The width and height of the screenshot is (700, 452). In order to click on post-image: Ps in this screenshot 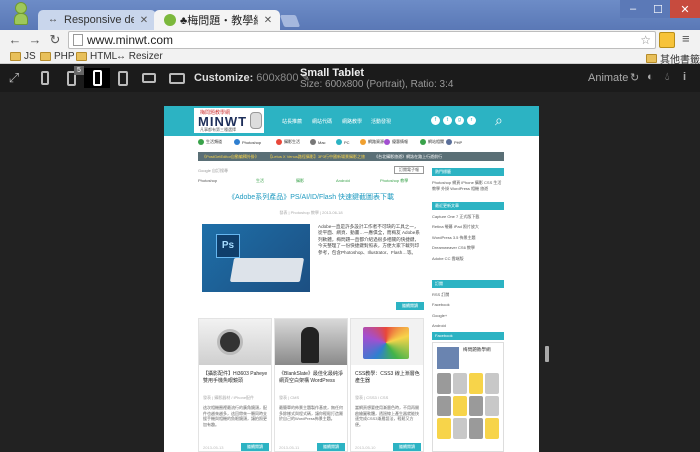, I will do `click(256, 258)`.